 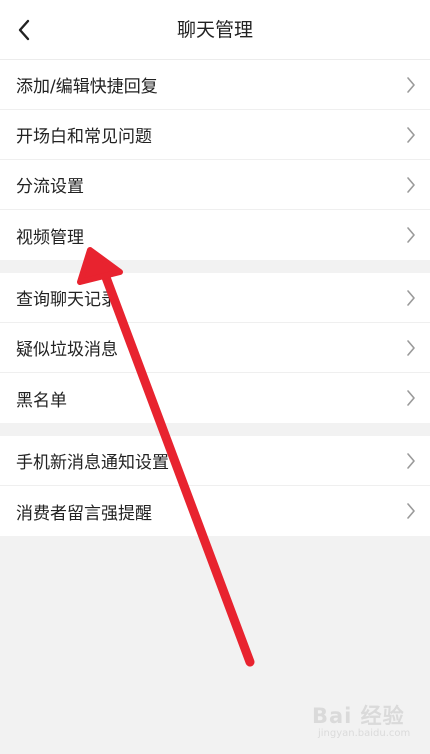 I want to click on watermark-url: jingyan.baidu.com, so click(x=364, y=733).